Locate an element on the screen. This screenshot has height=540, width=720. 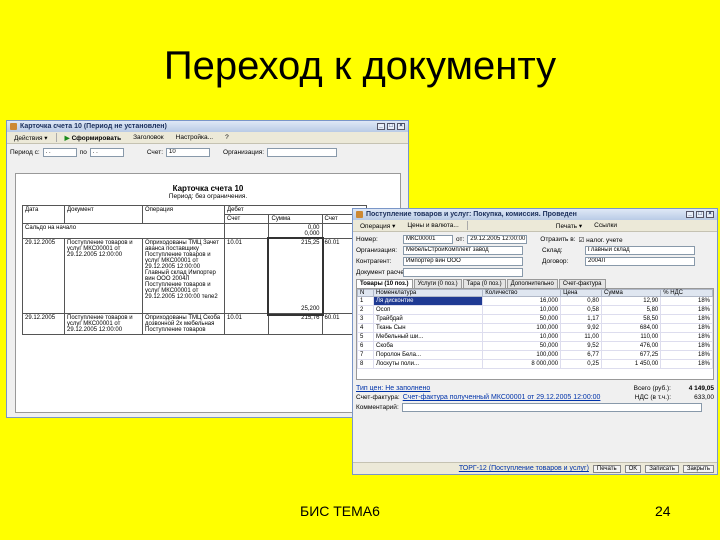
grid-cell: 9,92 is located at coordinates (581, 328).